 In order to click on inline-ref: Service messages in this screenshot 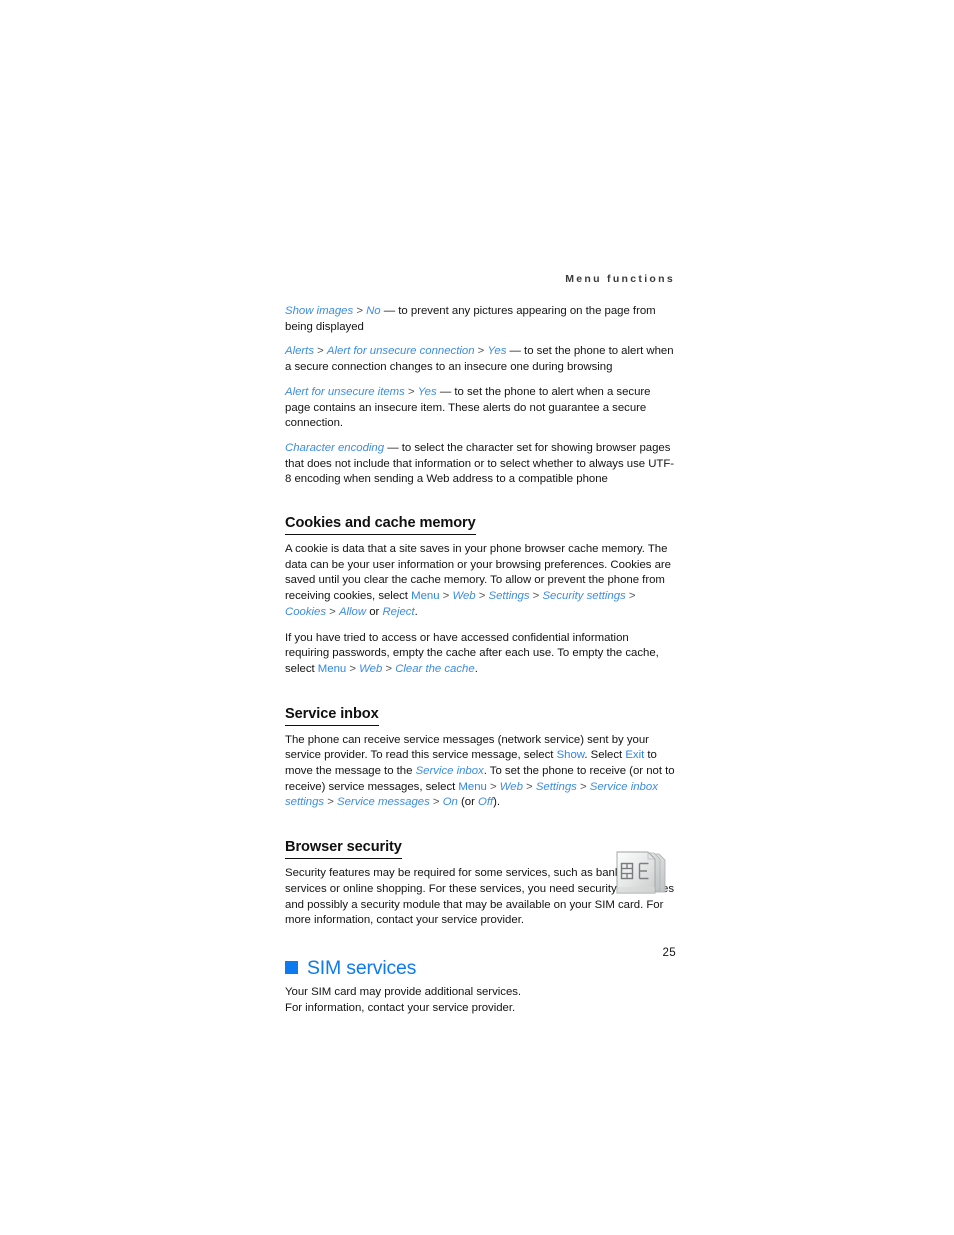, I will do `click(383, 802)`.